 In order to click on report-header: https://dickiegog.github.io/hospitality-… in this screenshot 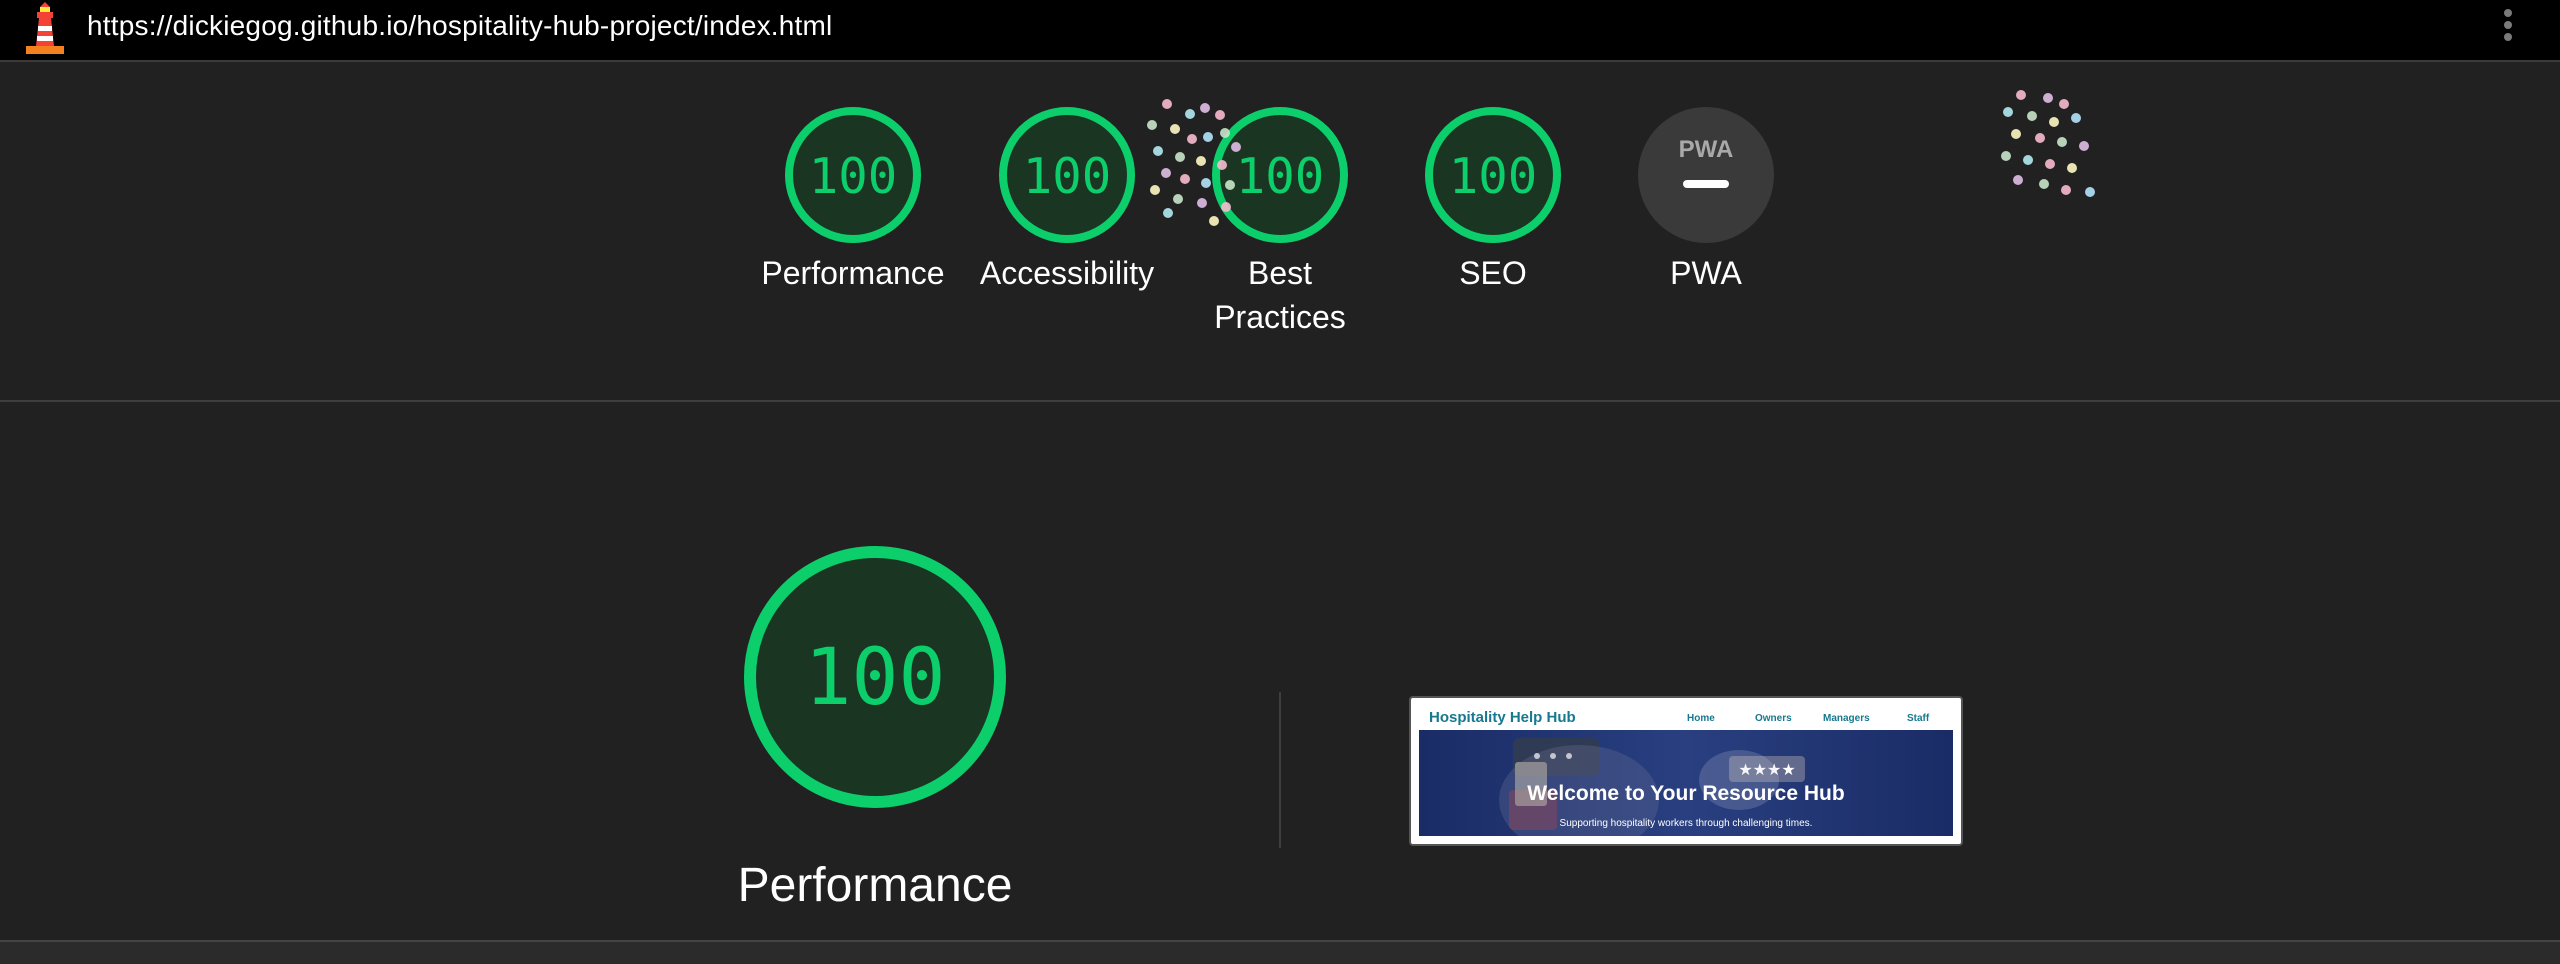, I will do `click(1280, 31)`.